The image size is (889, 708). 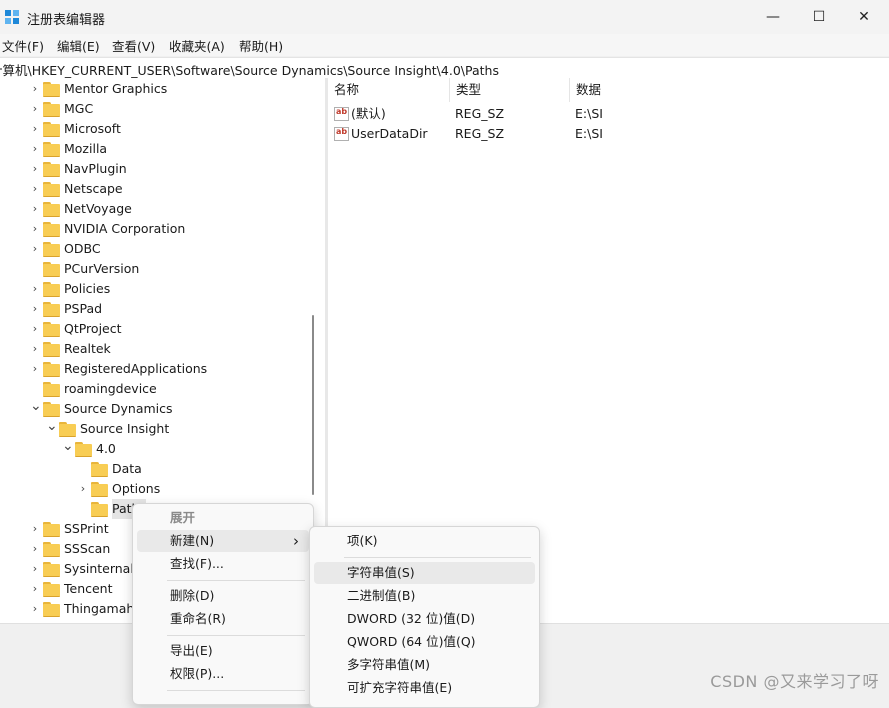 I want to click on tree-item: › NVIDIA Corporation, so click(x=155, y=229).